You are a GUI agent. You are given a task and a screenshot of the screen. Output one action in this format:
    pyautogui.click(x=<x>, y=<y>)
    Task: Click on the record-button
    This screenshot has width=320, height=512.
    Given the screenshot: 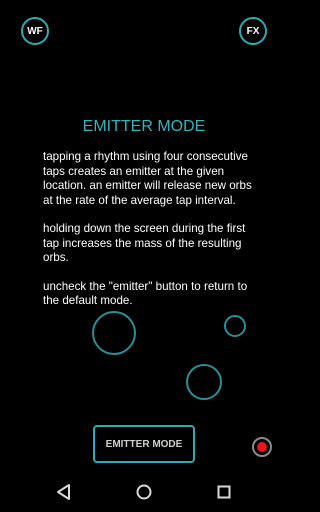 What is the action you would take?
    pyautogui.click(x=262, y=447)
    